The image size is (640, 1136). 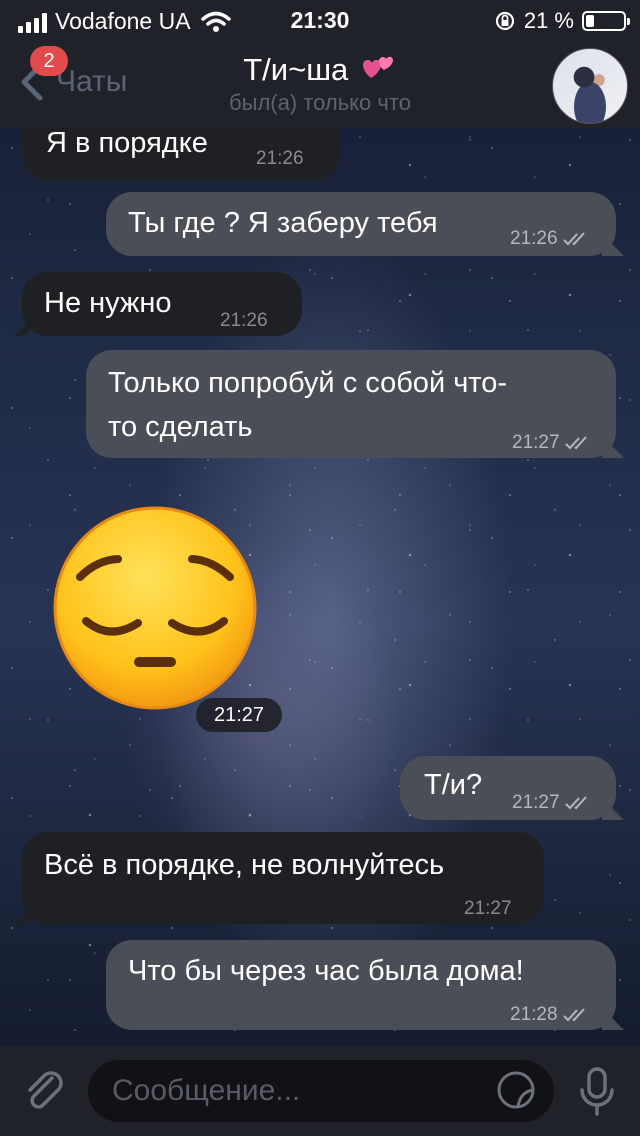 I want to click on paperclip-icon, so click(x=44, y=1091).